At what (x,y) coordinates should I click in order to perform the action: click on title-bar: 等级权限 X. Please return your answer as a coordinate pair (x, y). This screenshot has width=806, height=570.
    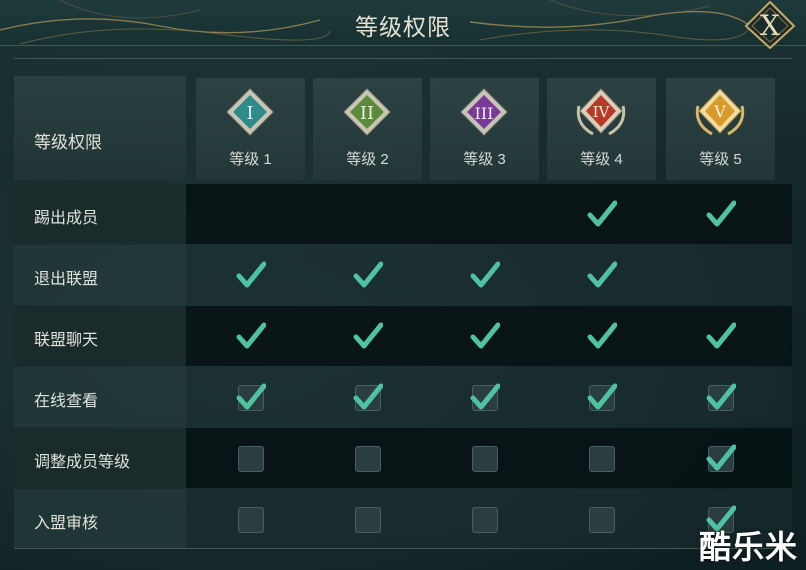
    Looking at the image, I should click on (403, 25).